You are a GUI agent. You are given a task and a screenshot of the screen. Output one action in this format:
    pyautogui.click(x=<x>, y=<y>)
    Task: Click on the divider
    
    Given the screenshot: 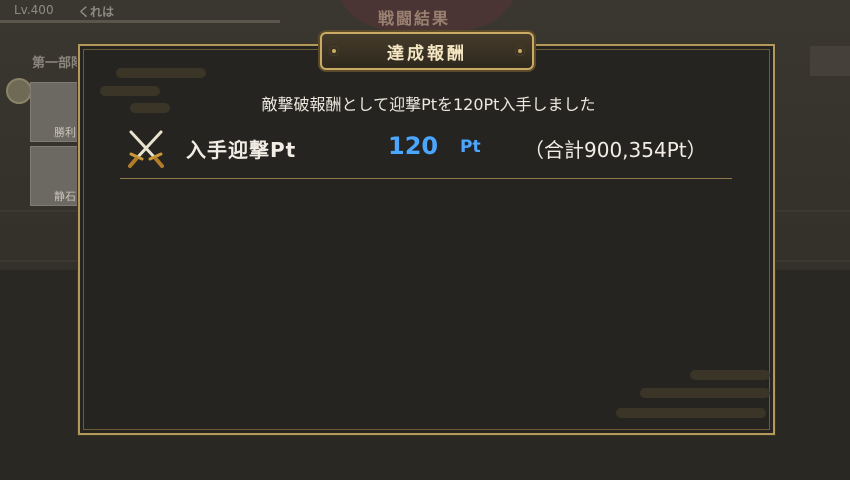 What is the action you would take?
    pyautogui.click(x=426, y=178)
    